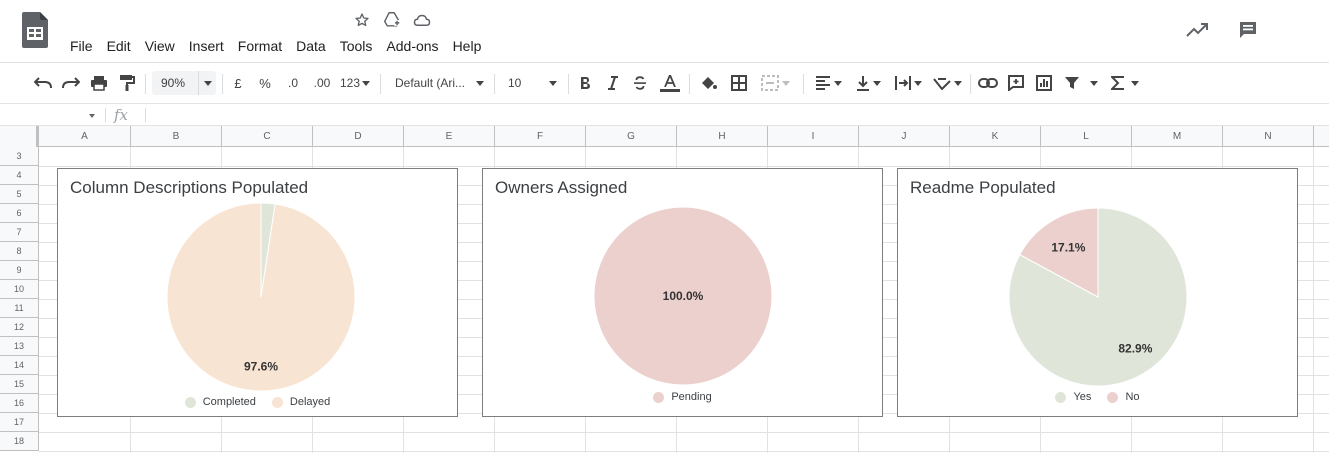  Describe the element at coordinates (35, 30) in the screenshot. I see `sheets-logo-icon` at that location.